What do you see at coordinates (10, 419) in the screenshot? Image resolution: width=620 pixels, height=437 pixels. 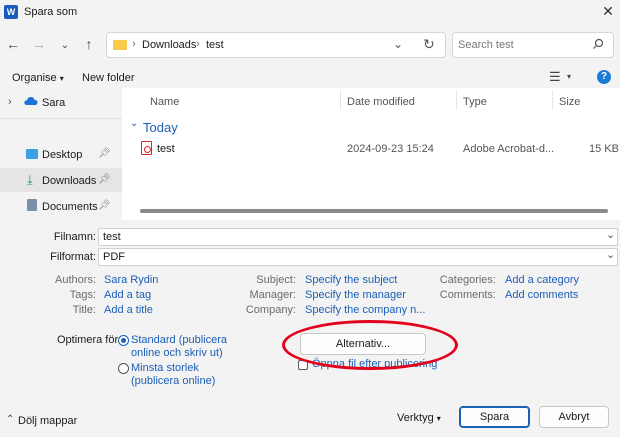 I see `chevron-up-icon: ⌃` at bounding box center [10, 419].